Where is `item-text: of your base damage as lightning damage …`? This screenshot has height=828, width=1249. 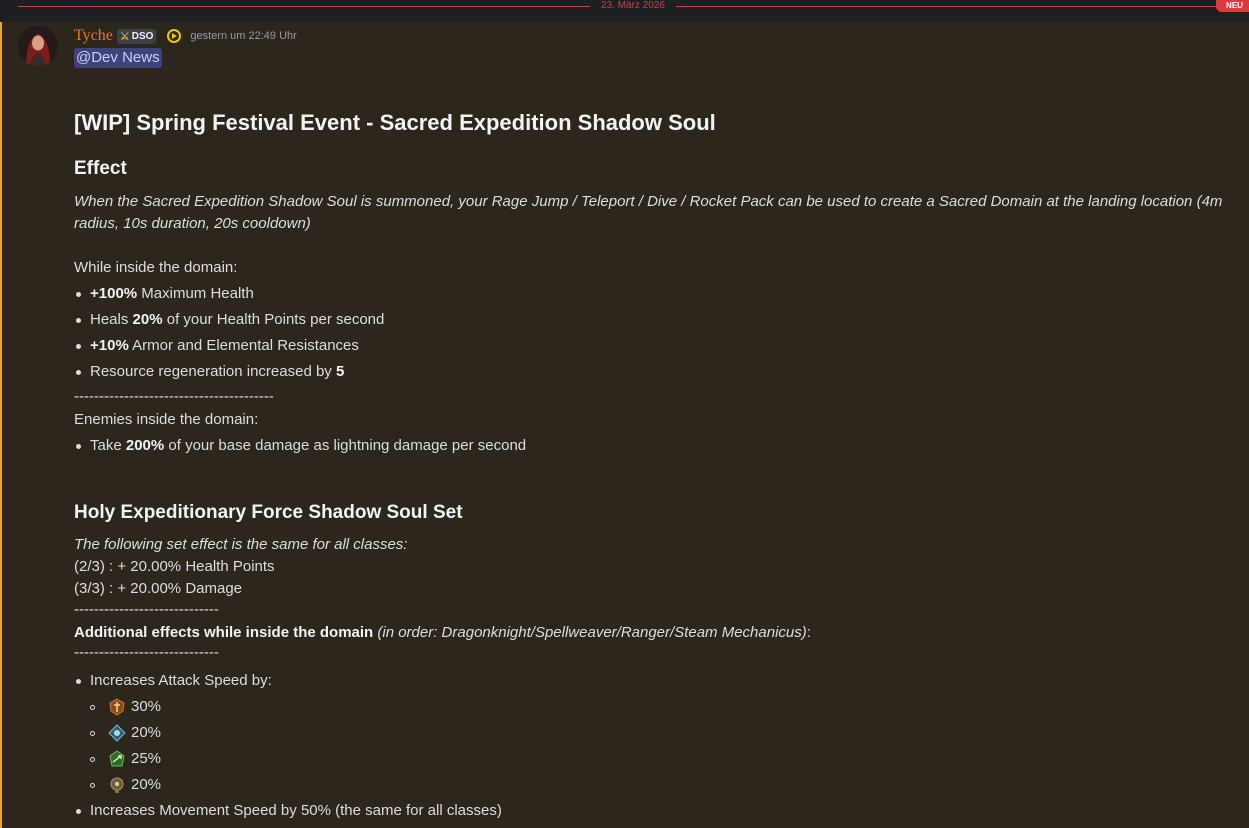 item-text: of your base damage as lightning damage … is located at coordinates (345, 445).